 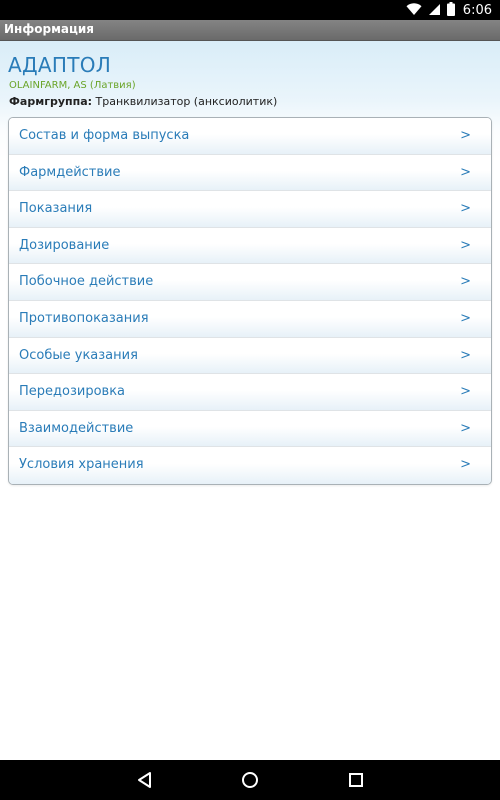 I want to click on back-icon, so click(x=144, y=780).